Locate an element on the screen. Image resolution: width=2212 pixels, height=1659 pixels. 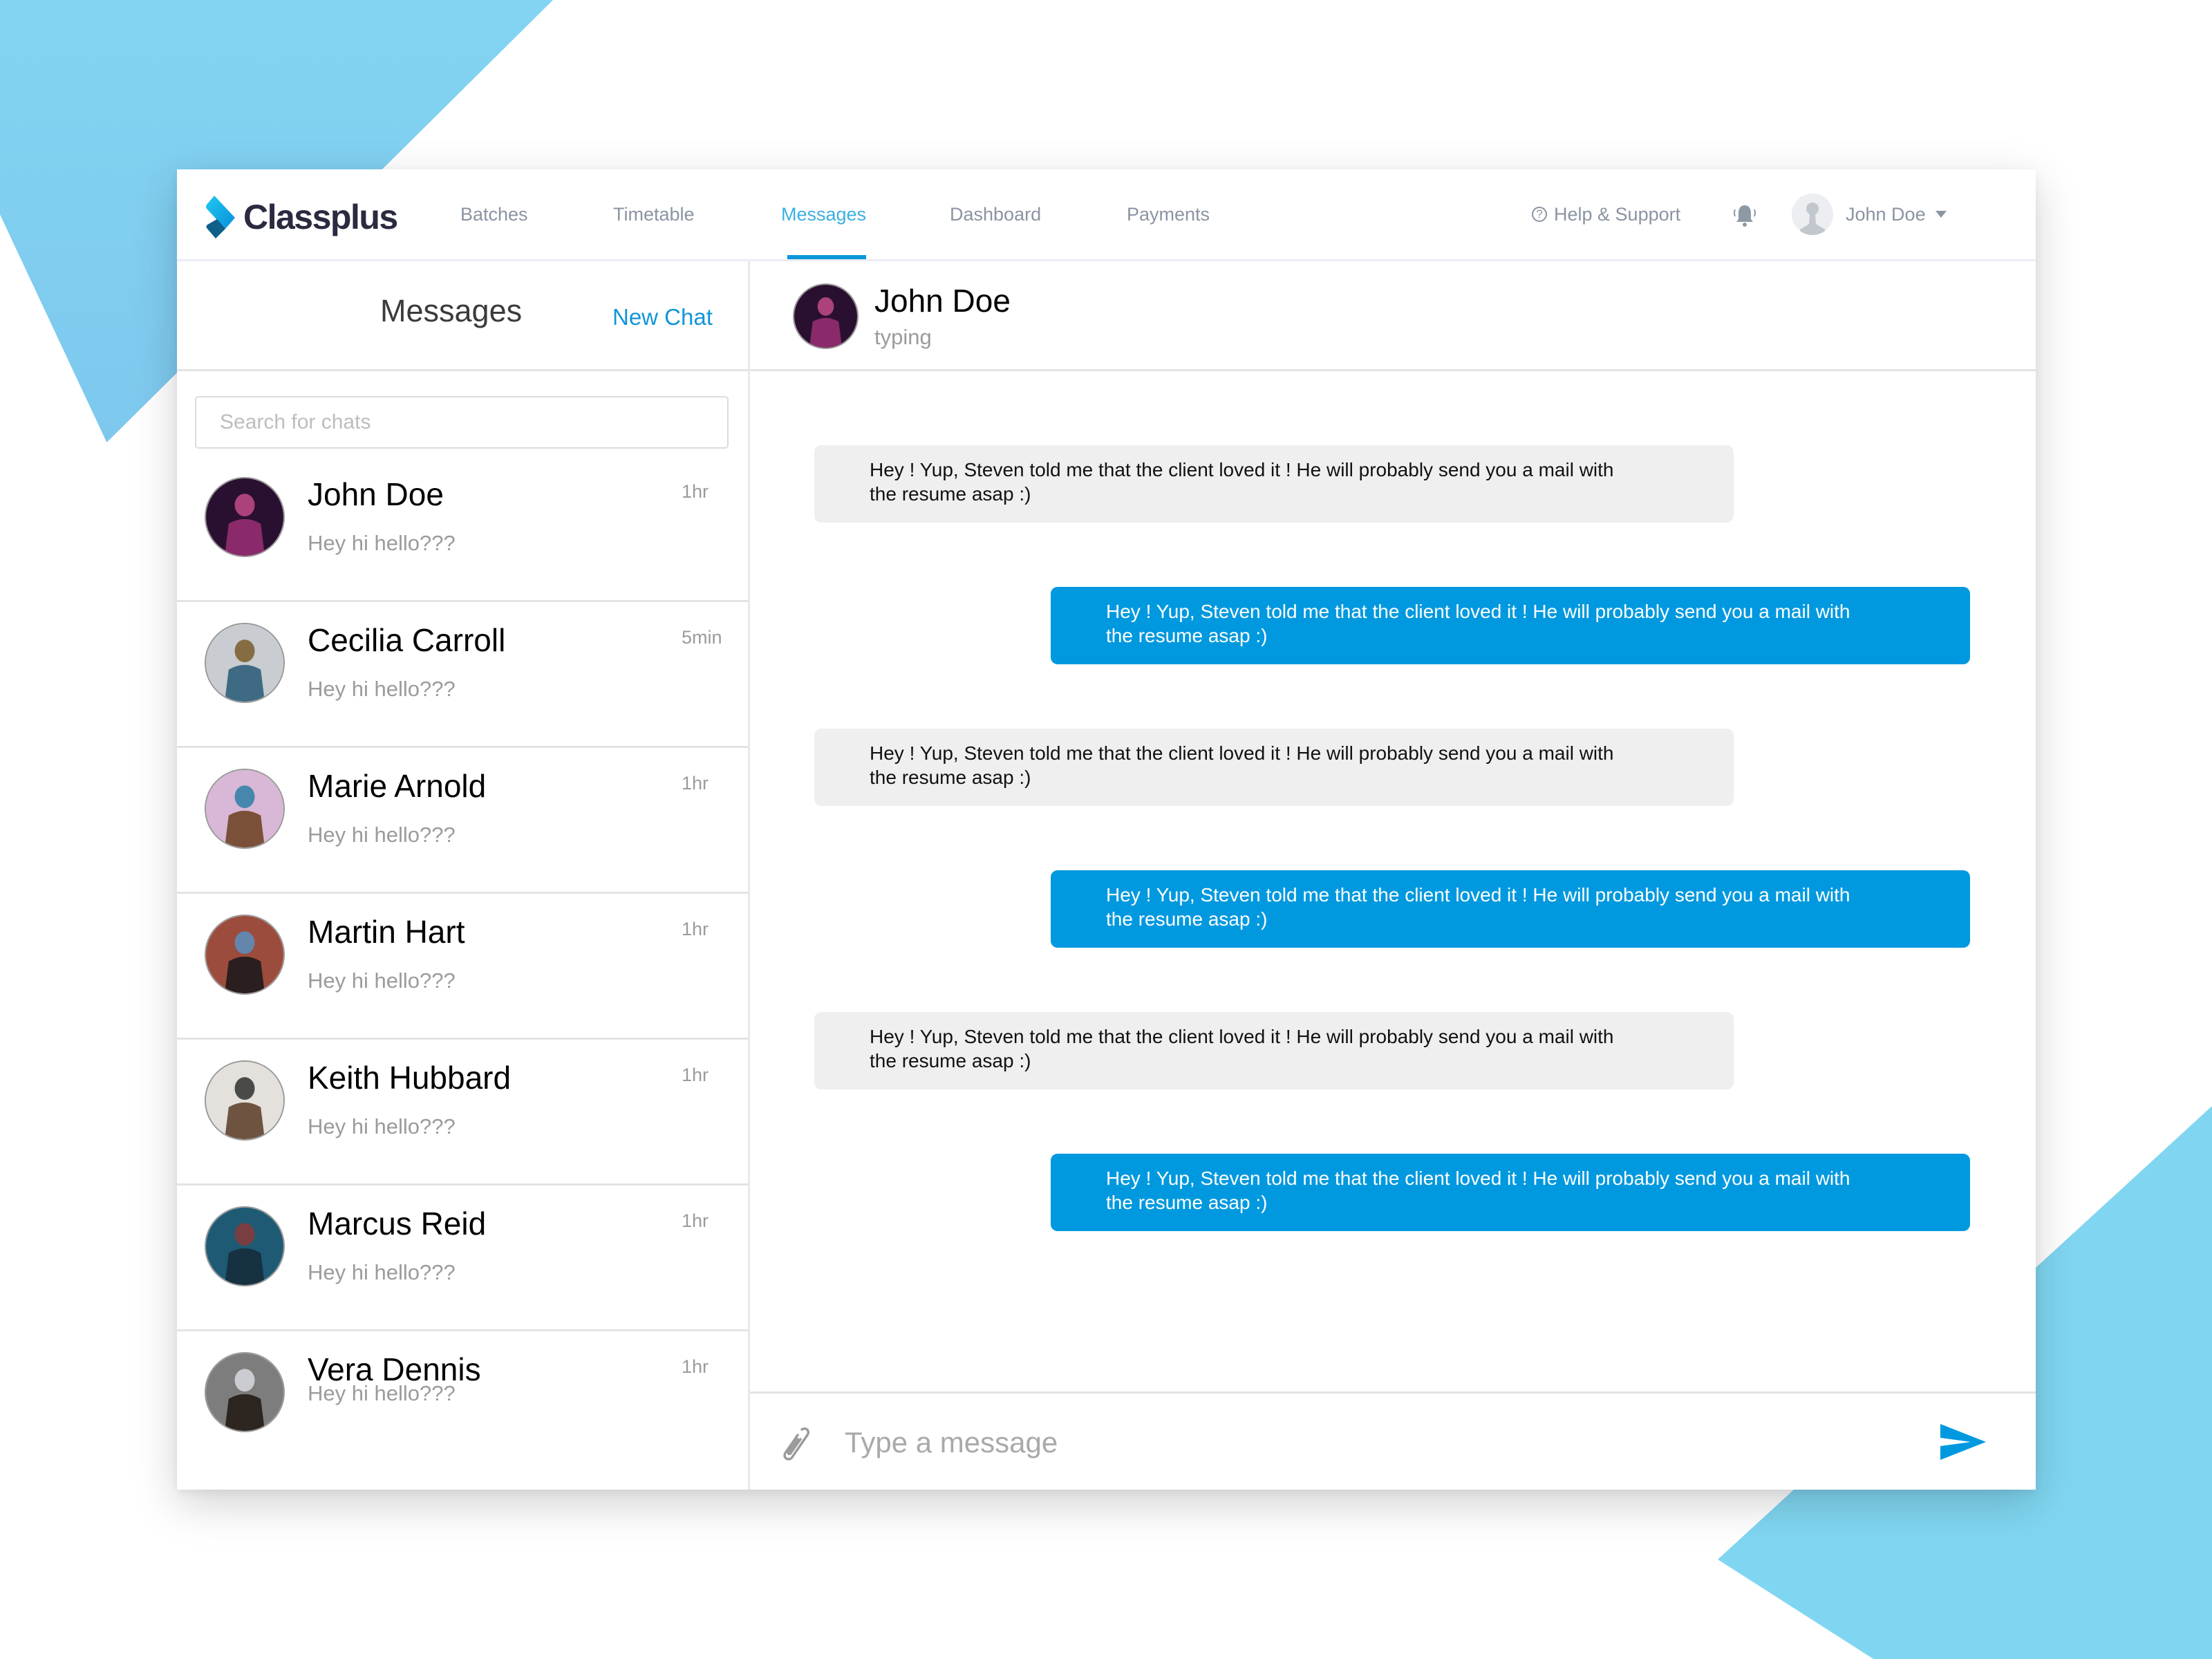
message-composer is located at coordinates (1393, 1441).